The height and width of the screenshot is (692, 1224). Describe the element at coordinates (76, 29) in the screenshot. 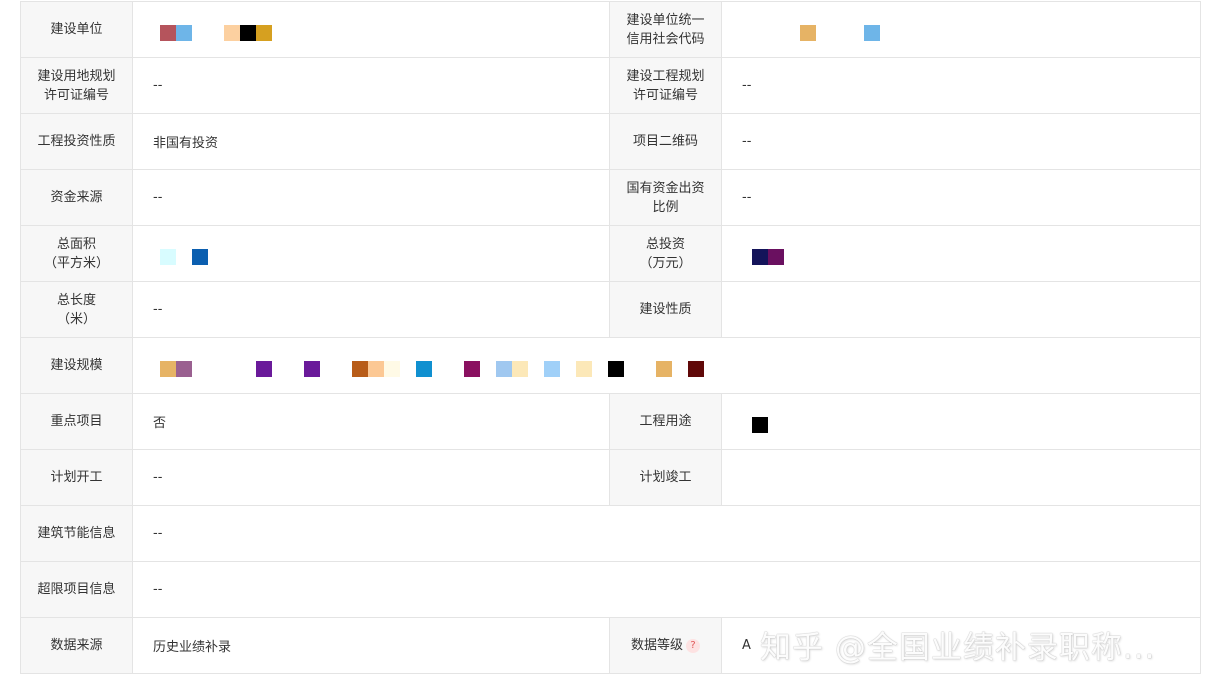

I see `label-construction-unit: 建设单位` at that location.